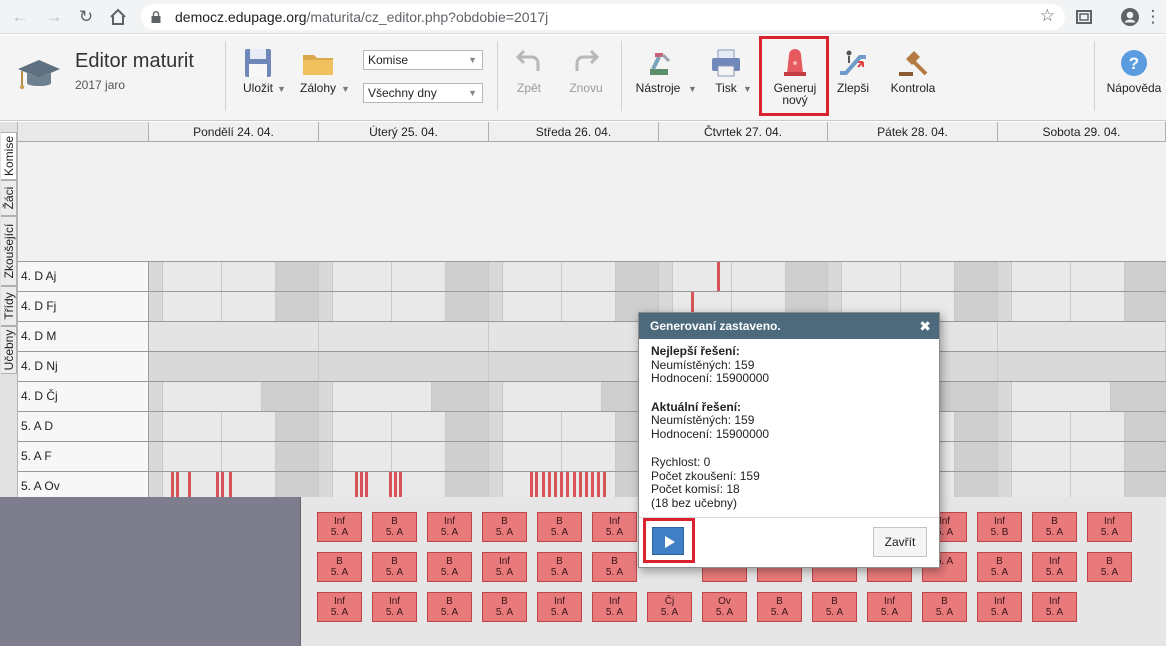 The height and width of the screenshot is (646, 1166). I want to click on side-tab-rooms: Učebny, so click(9, 350).